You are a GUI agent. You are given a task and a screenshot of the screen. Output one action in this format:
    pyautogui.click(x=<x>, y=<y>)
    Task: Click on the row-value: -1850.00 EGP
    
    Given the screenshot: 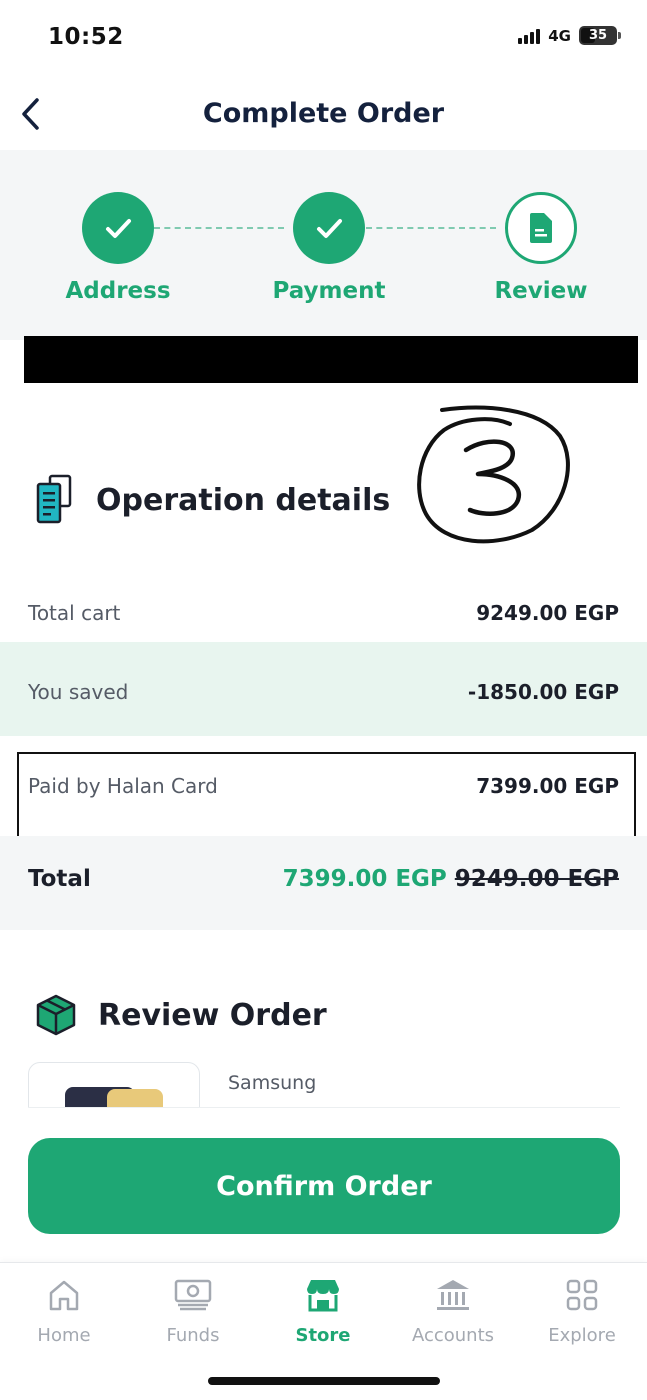 What is the action you would take?
    pyautogui.click(x=543, y=692)
    